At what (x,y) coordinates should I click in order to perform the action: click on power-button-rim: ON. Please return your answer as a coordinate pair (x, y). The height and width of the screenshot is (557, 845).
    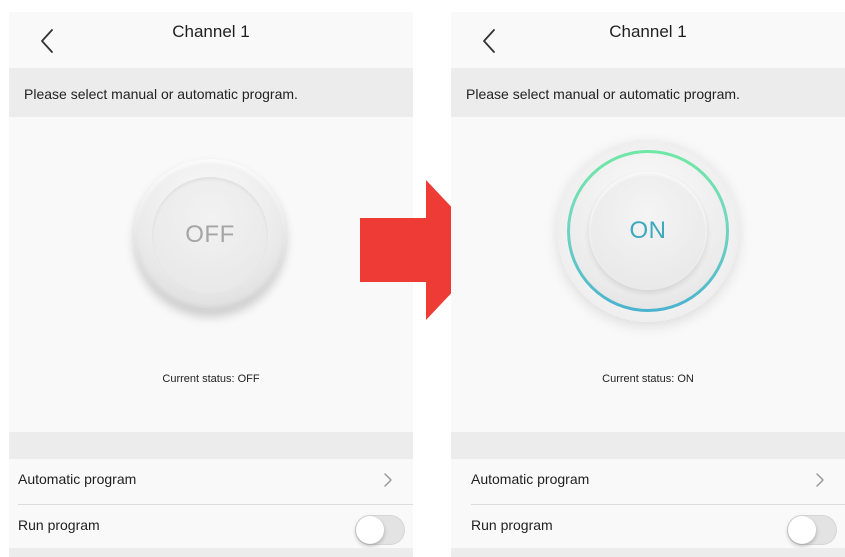
    Looking at the image, I should click on (648, 231).